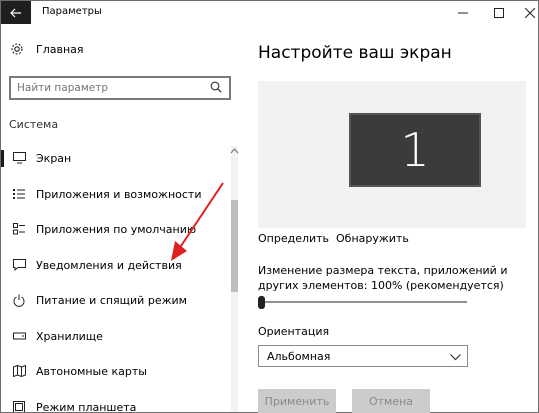 This screenshot has height=413, width=539. Describe the element at coordinates (269, 12) in the screenshot. I see `title-bar: Параметры` at that location.